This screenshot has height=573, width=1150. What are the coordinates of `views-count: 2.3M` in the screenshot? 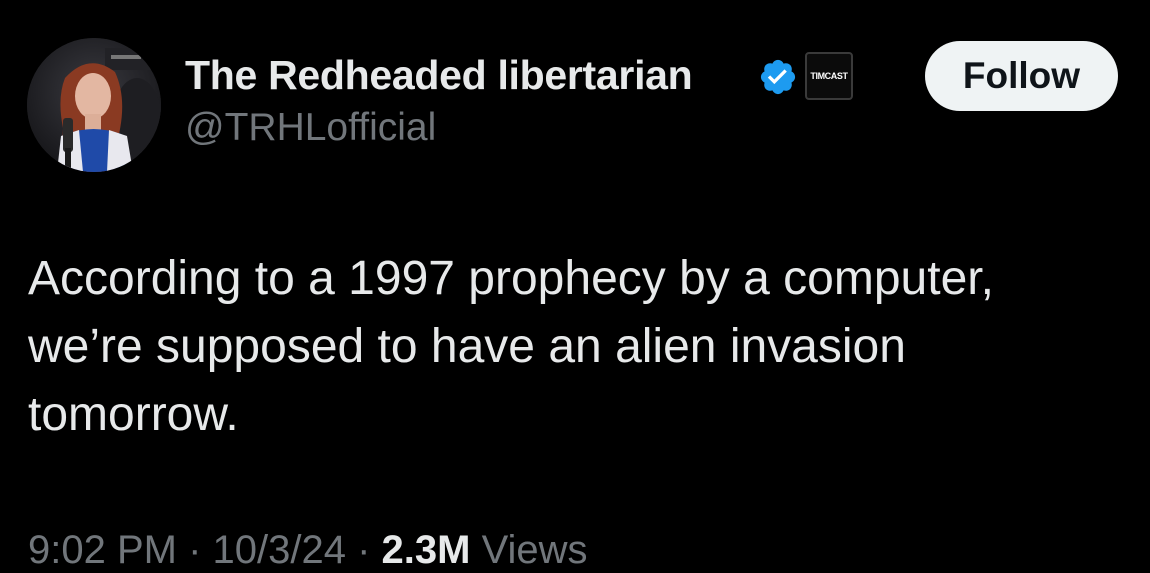 It's located at (426, 550).